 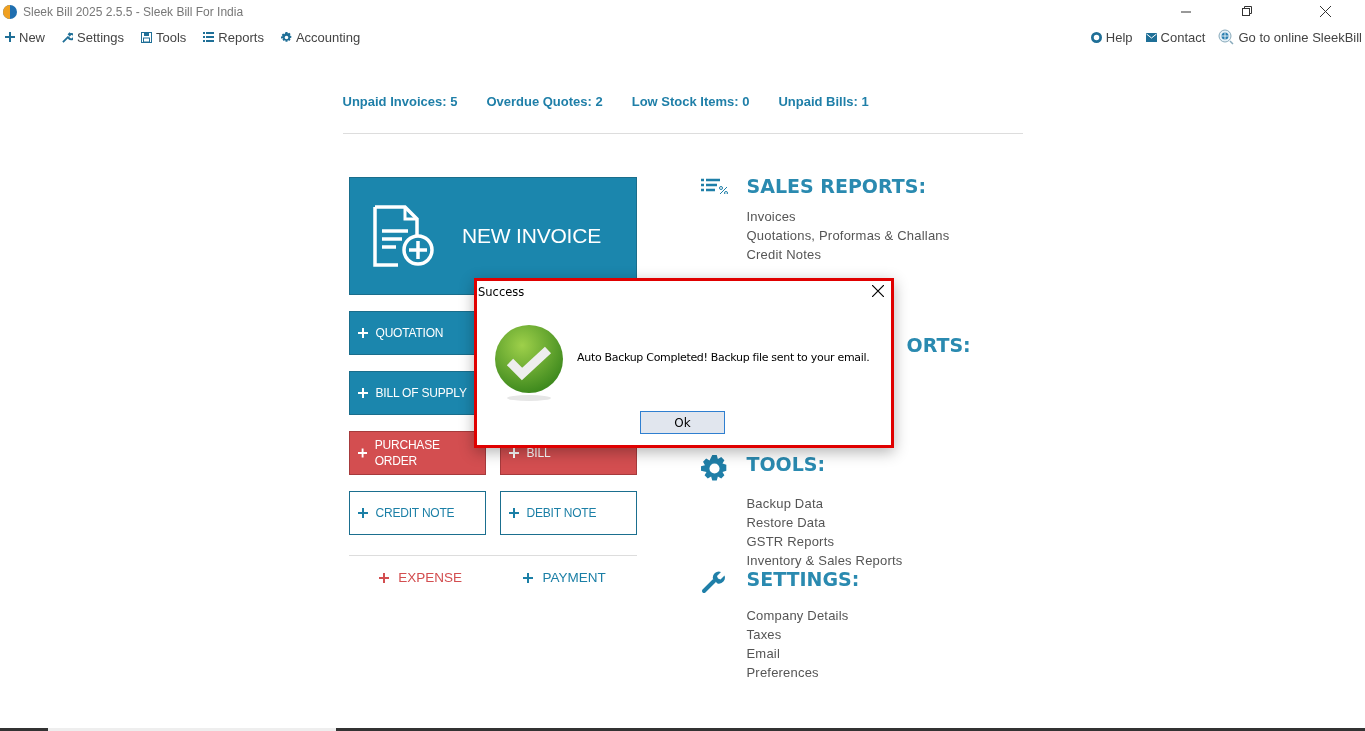 What do you see at coordinates (858, 634) in the screenshot?
I see `report-link: Taxes` at bounding box center [858, 634].